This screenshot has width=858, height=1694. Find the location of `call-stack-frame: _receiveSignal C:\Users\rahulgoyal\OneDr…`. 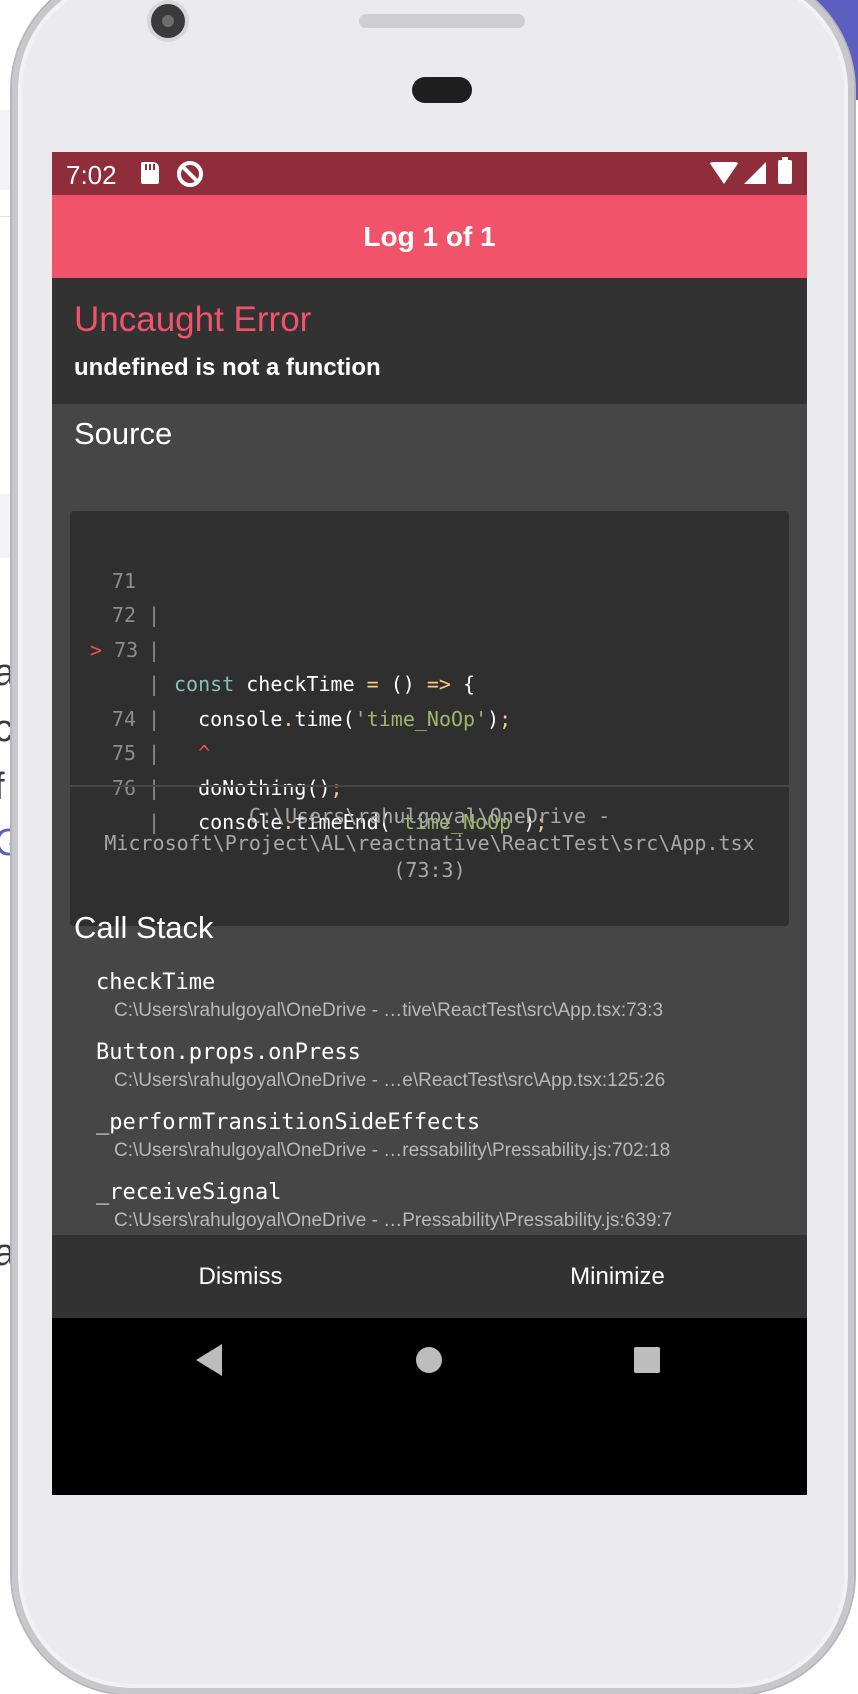

call-stack-frame: _receiveSignal C:\Users\rahulgoyal\OneDr… is located at coordinates (441, 1206).